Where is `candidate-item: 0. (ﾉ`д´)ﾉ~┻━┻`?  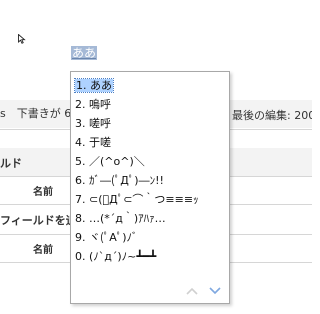
candidate-item: 0. (ﾉ`д´)ﾉ~┻━┻ is located at coordinates (150, 256).